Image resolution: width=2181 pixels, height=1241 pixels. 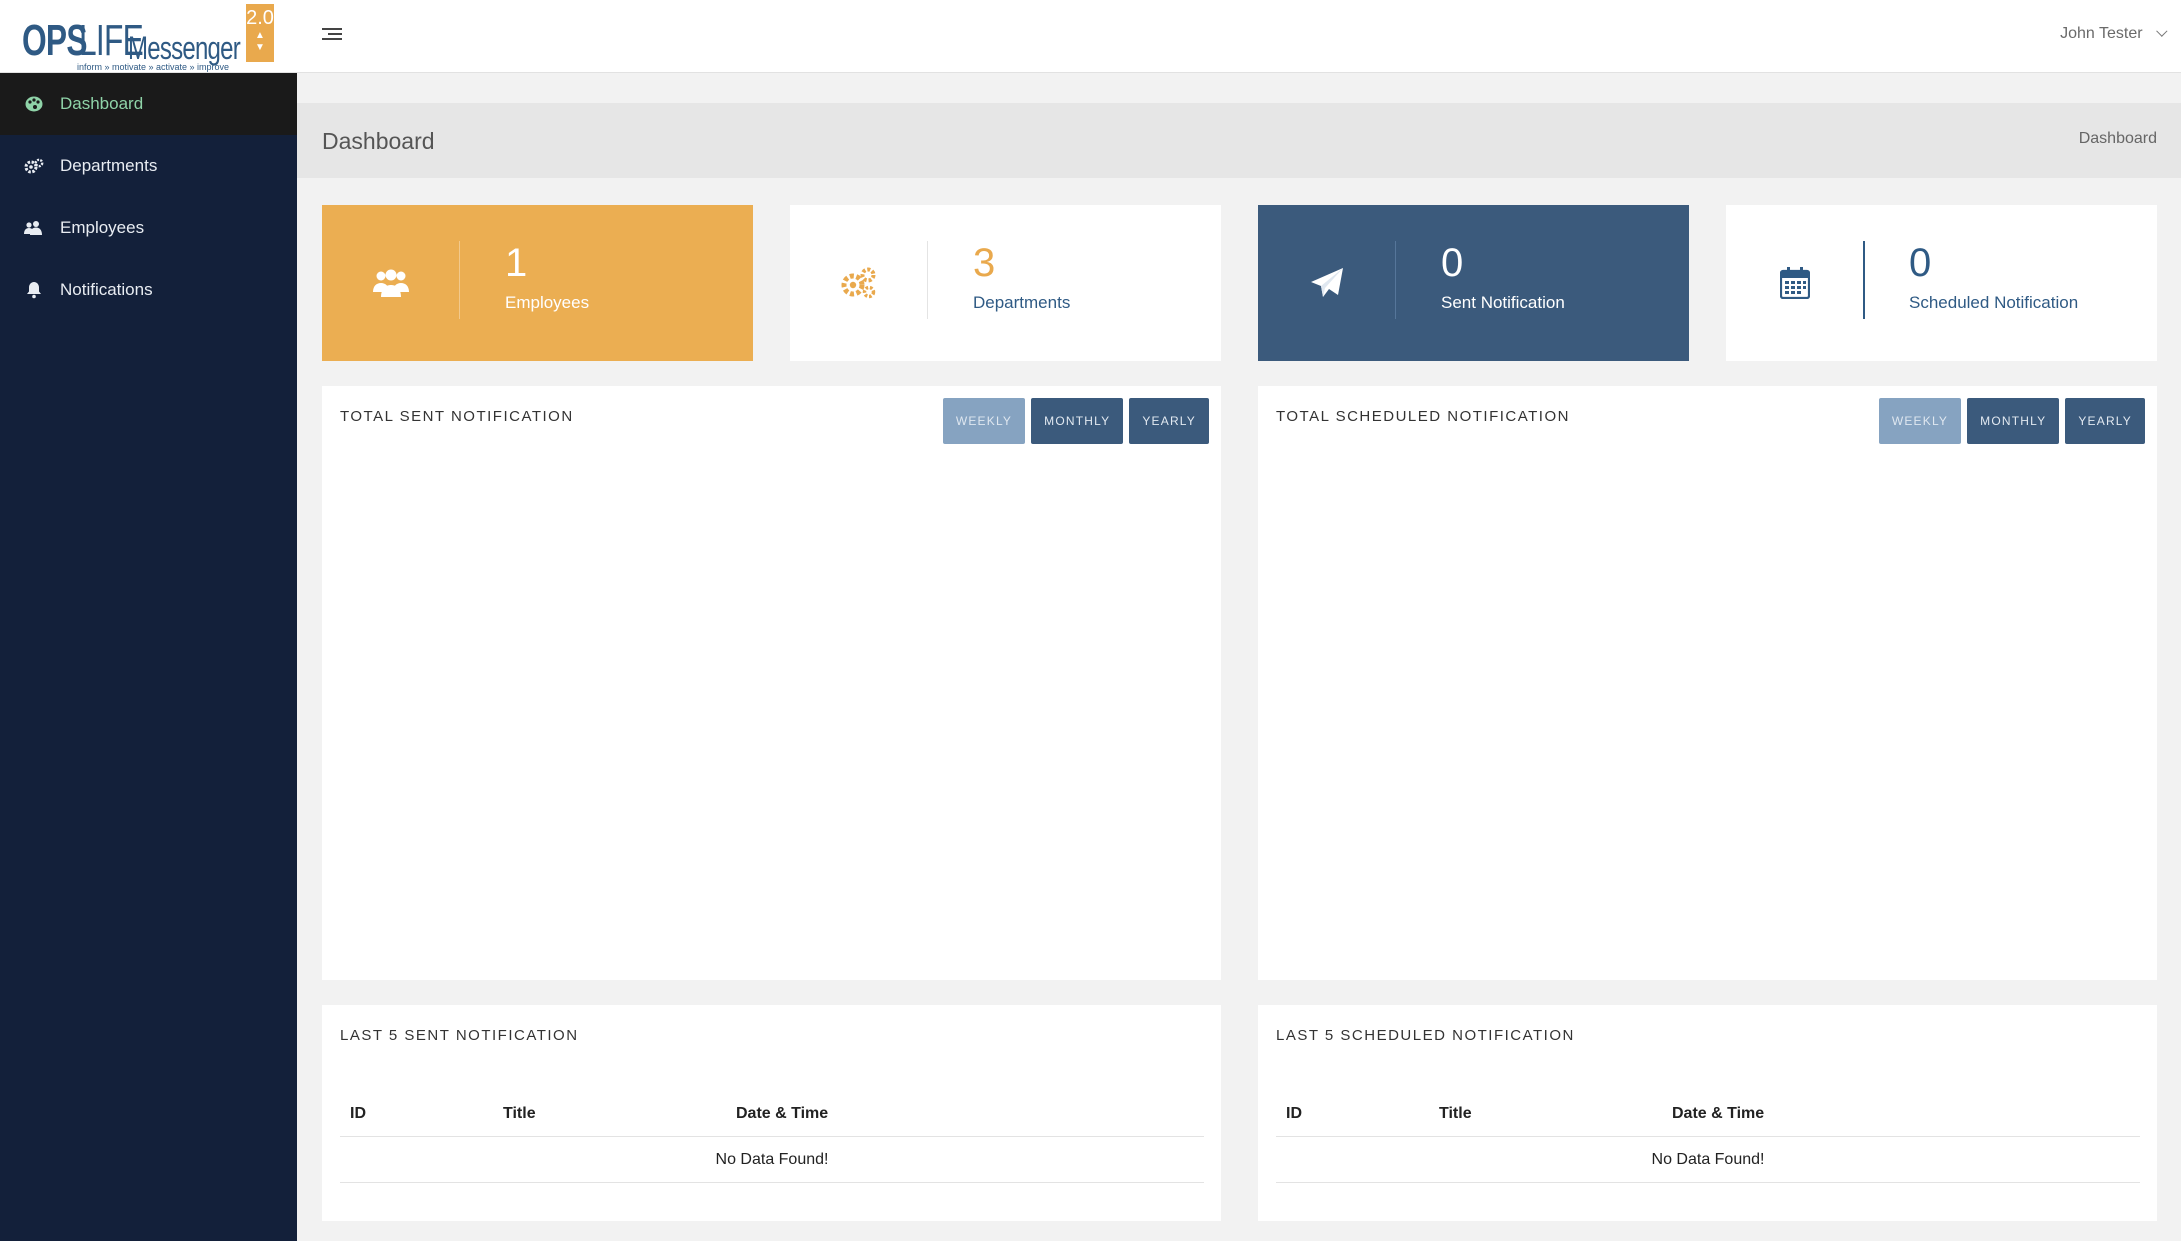 I want to click on stat-label: Scheduled Notification, so click(x=1994, y=302).